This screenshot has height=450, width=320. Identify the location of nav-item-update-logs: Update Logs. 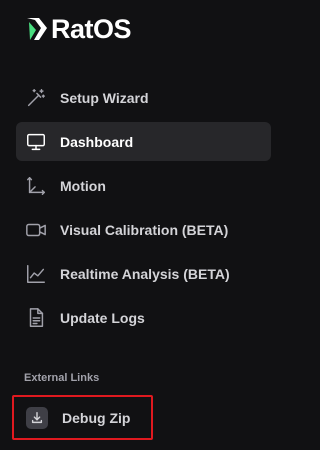
(143, 317).